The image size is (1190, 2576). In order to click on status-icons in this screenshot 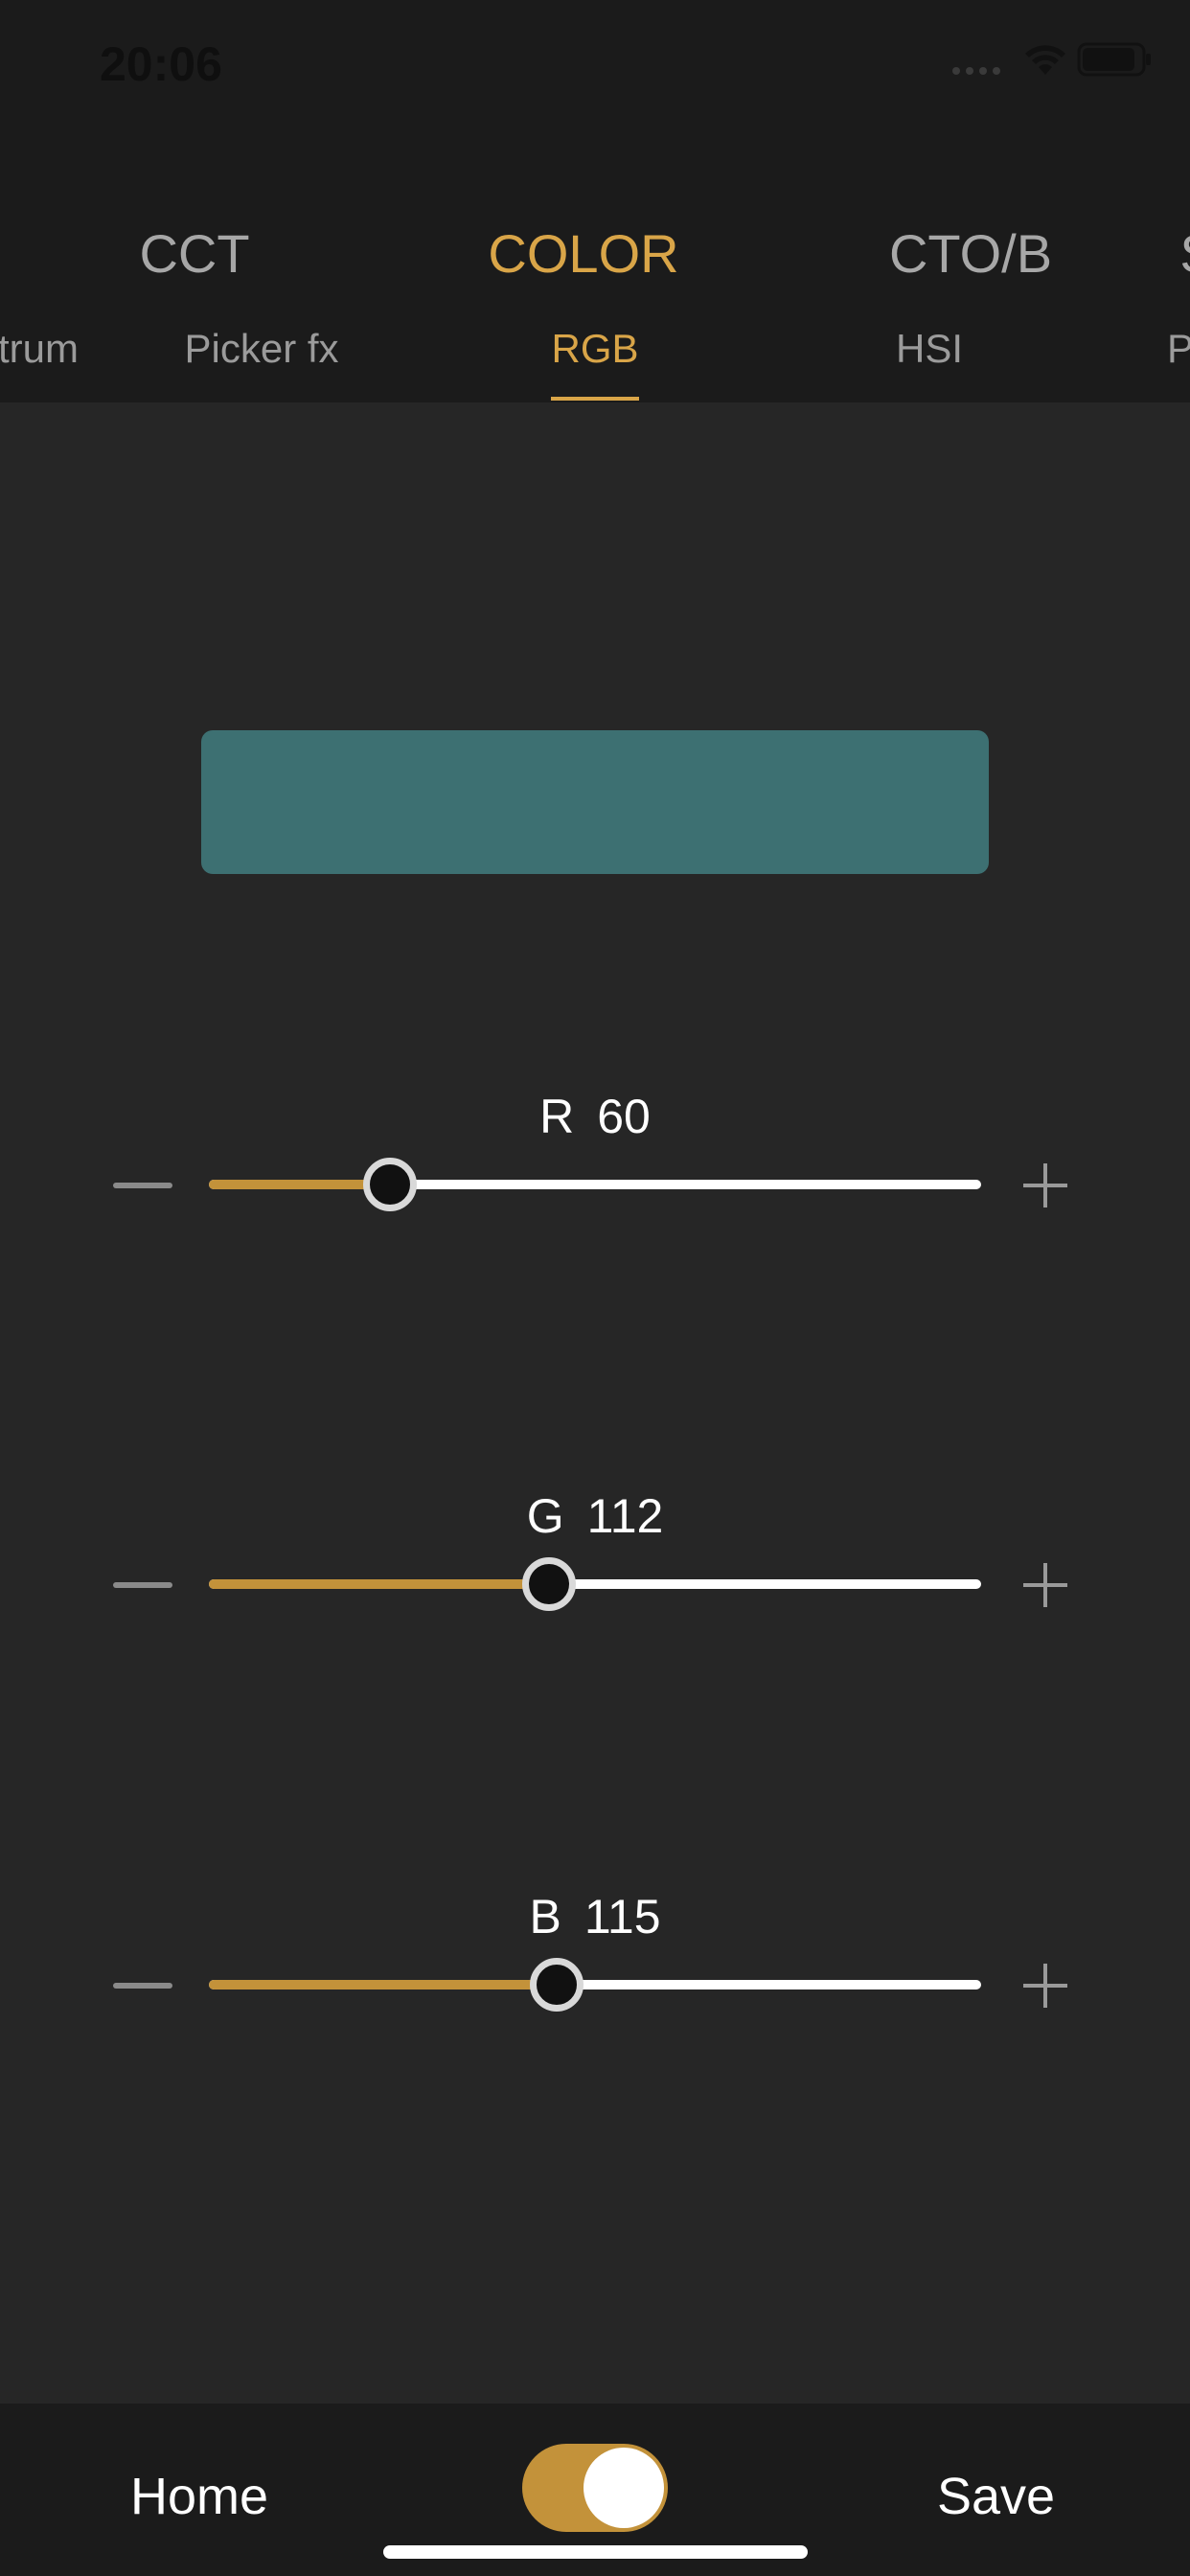, I will do `click(1046, 61)`.